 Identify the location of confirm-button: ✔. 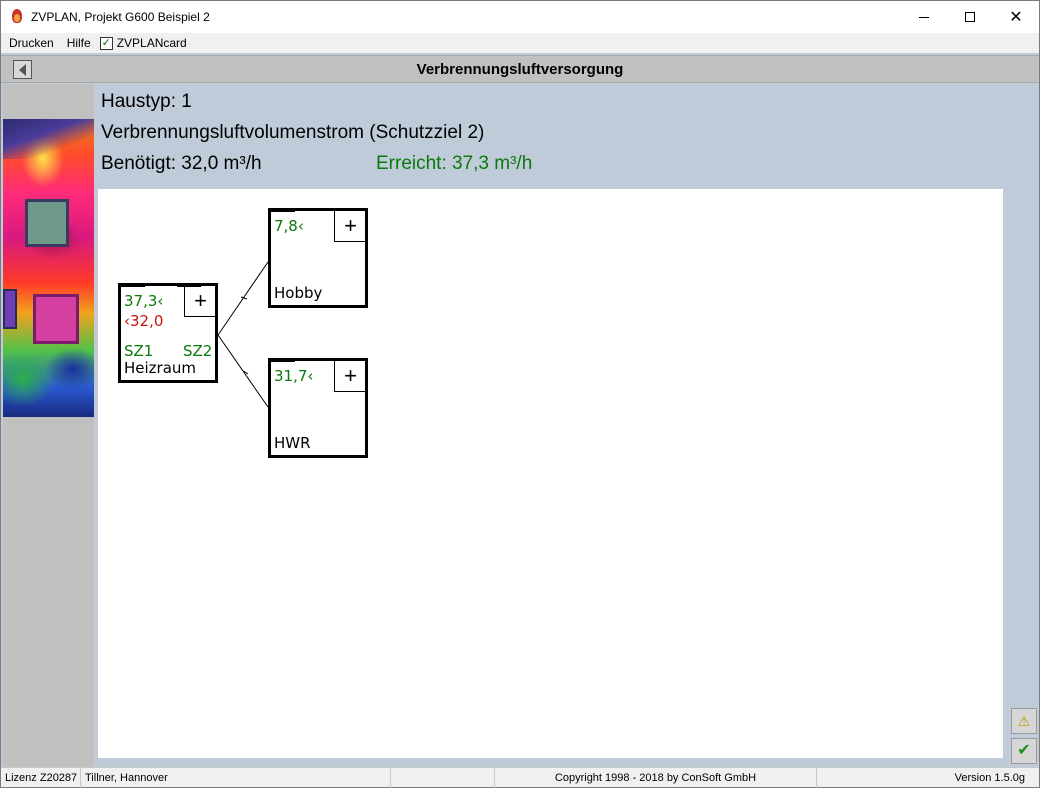
(1024, 751).